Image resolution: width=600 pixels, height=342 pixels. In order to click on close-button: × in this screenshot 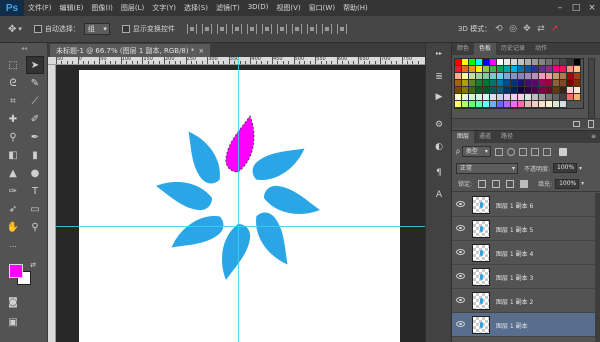, I will do `click(592, 8)`.